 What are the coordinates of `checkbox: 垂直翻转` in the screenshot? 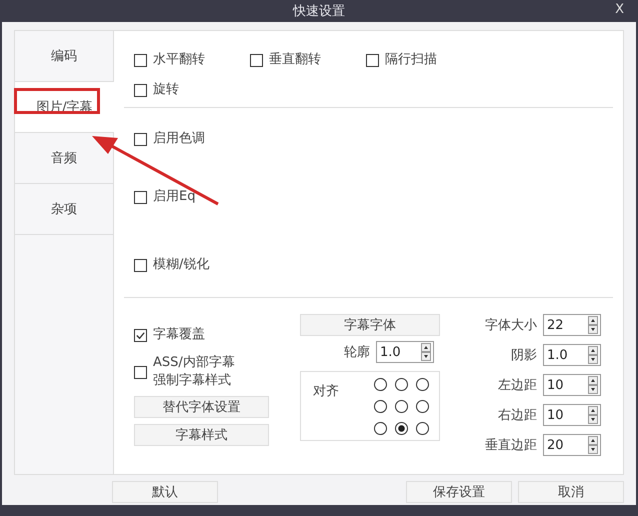 It's located at (308, 60).